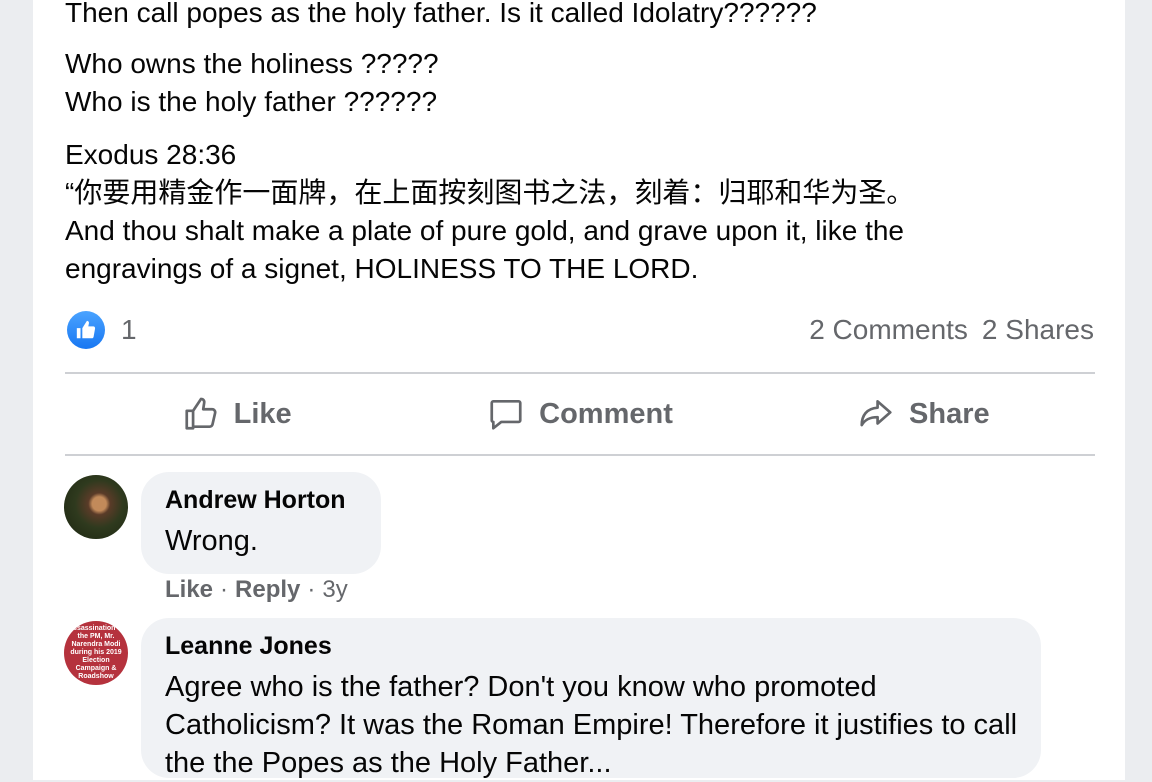  Describe the element at coordinates (251, 101) in the screenshot. I see `post-text-line: Who is the holy father ??????` at that location.